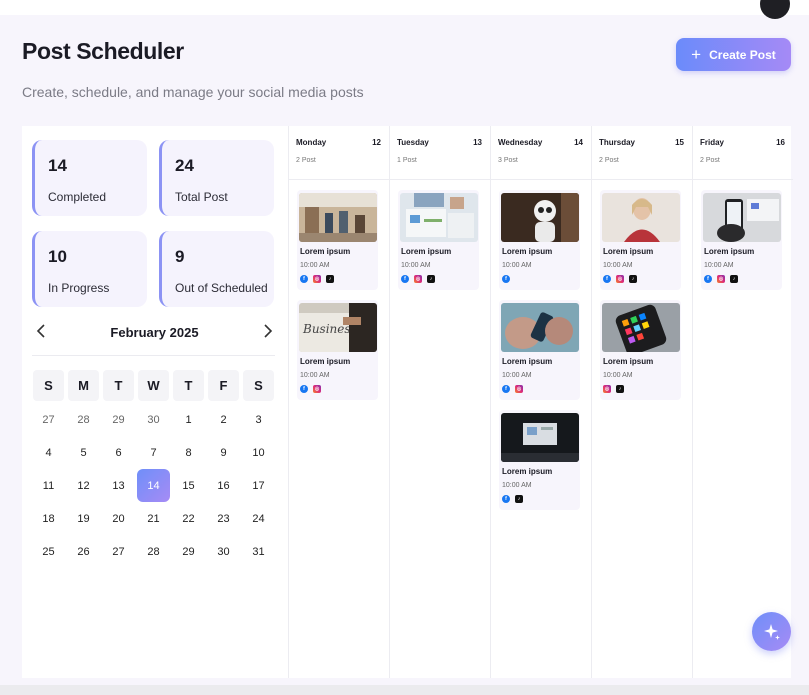 The width and height of the screenshot is (809, 695). I want to click on calendar-day: 7, so click(153, 452).